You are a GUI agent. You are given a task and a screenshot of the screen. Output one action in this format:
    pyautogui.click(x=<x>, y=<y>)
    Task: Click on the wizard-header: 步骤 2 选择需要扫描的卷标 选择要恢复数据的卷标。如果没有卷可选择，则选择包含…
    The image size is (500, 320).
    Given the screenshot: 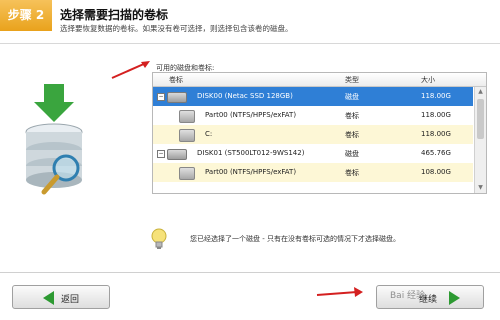 What is the action you would take?
    pyautogui.click(x=250, y=21)
    